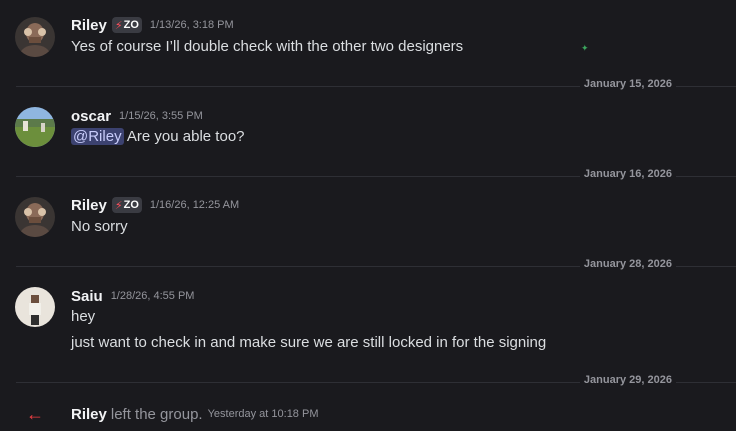 Image resolution: width=736 pixels, height=431 pixels. Describe the element at coordinates (185, 136) in the screenshot. I see `message-text-body: Are you able too?` at that location.